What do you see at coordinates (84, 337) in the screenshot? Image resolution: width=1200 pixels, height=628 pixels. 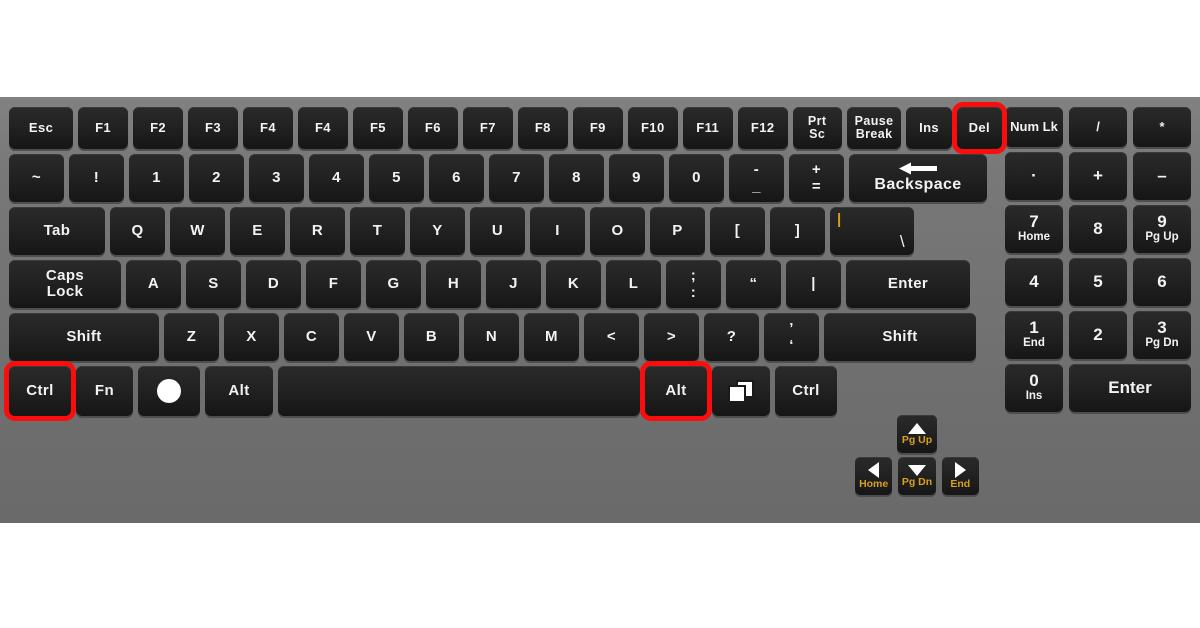 I see `key-shift-left: Shift` at bounding box center [84, 337].